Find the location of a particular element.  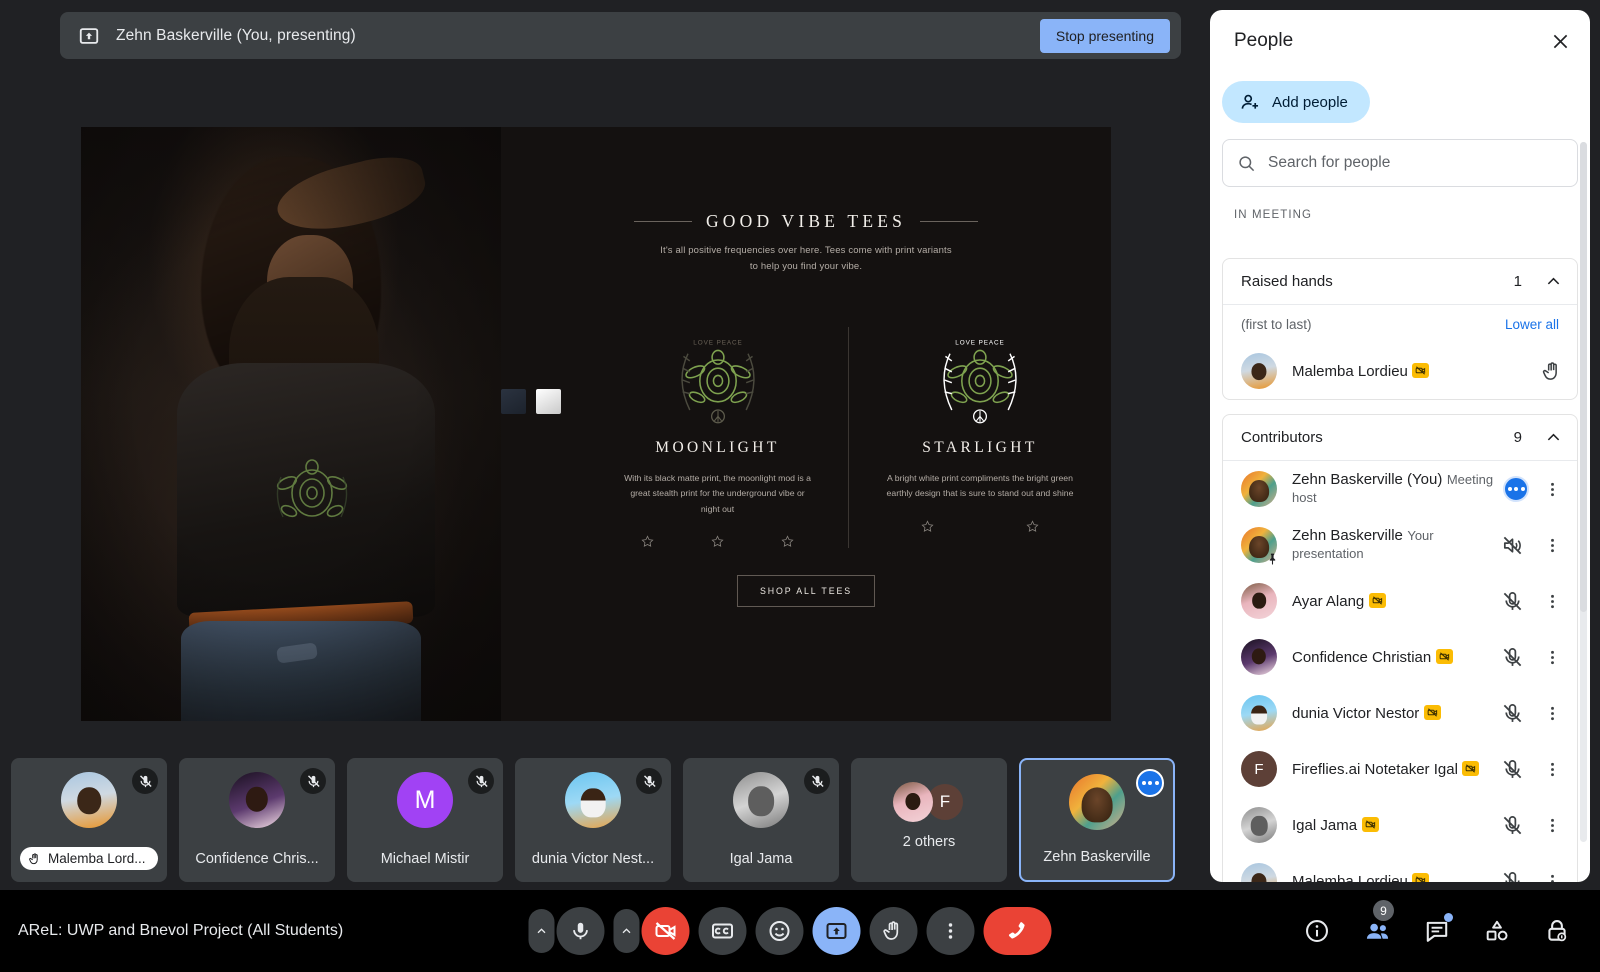

list-item: dunia Victor Nestor is located at coordinates (1400, 713).